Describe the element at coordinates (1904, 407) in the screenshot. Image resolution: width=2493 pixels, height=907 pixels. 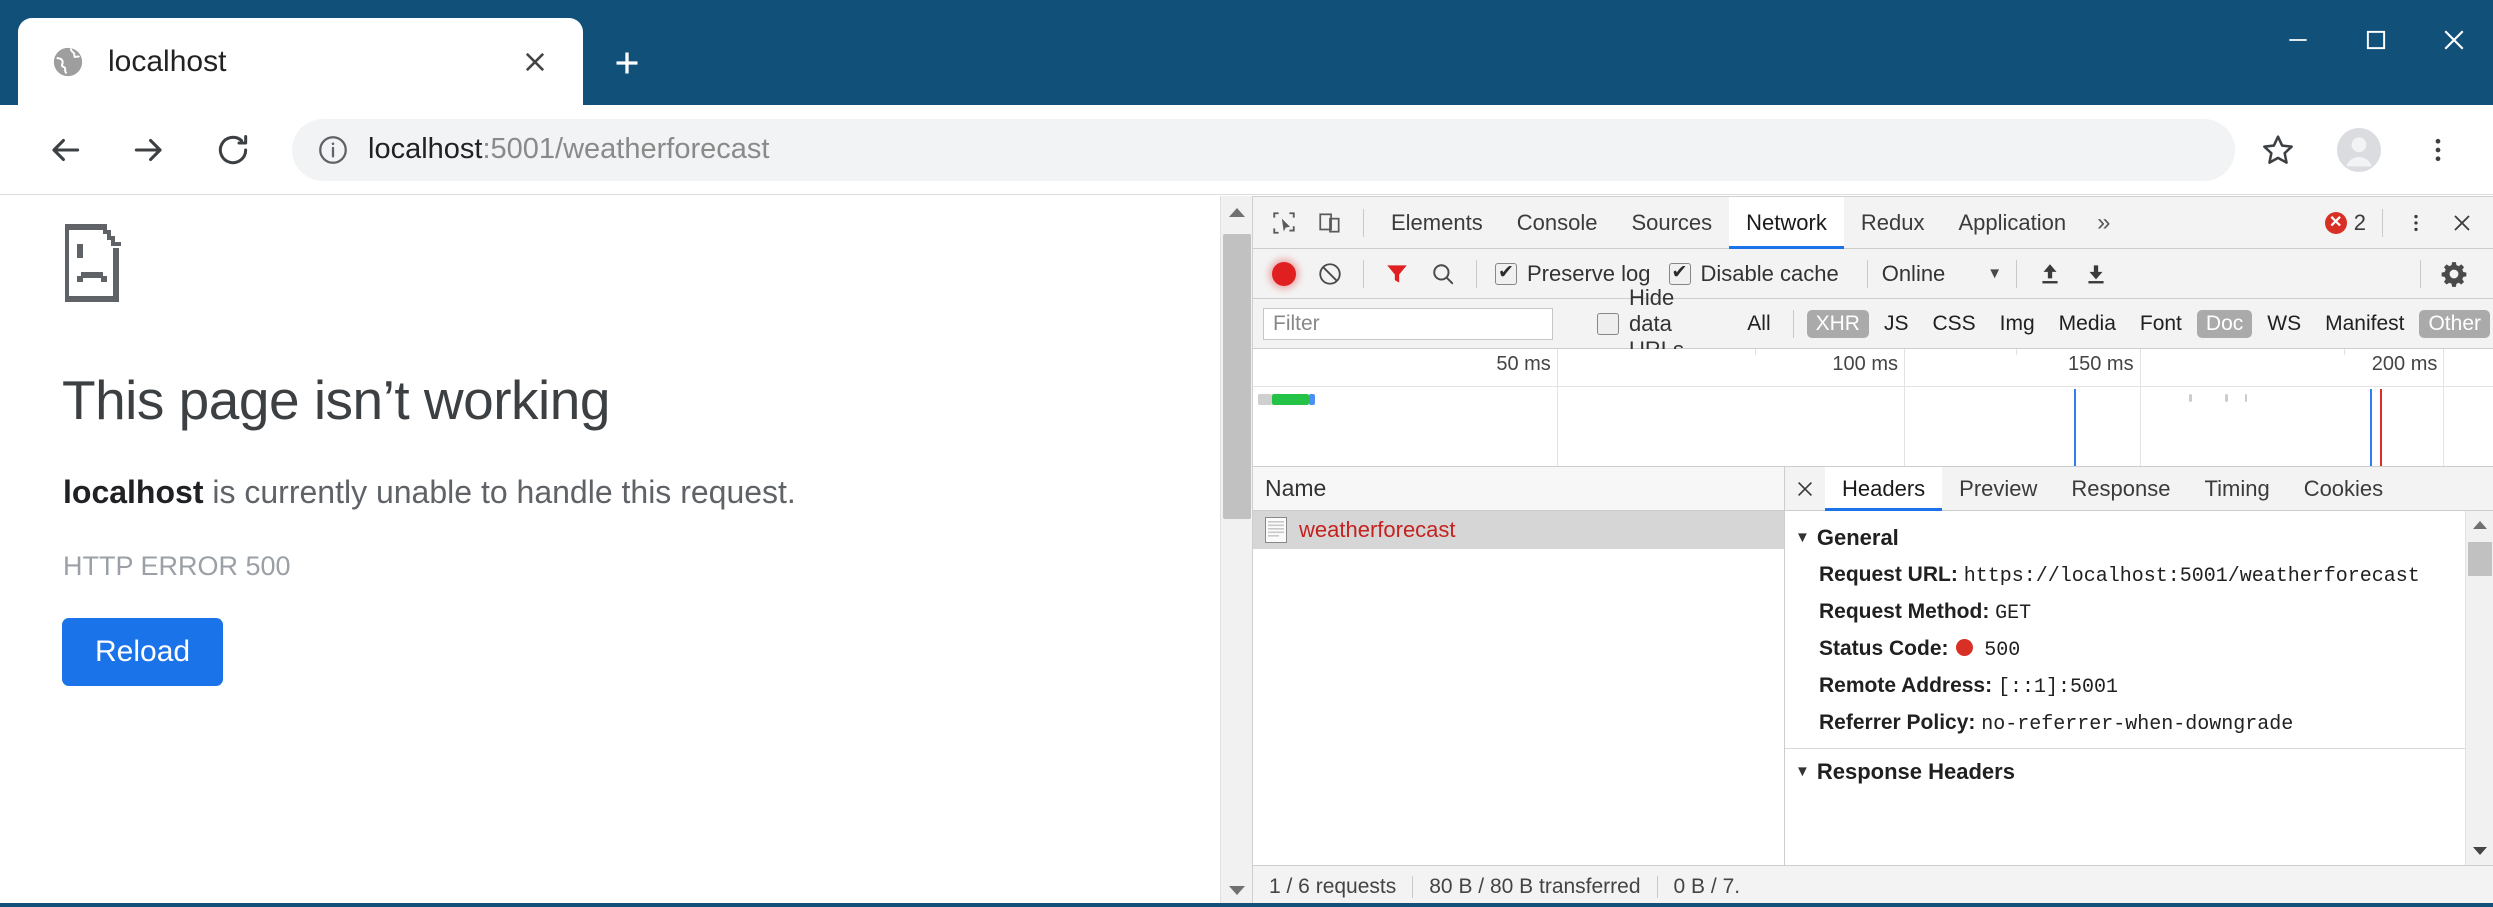
I see `timeline-gridline` at that location.